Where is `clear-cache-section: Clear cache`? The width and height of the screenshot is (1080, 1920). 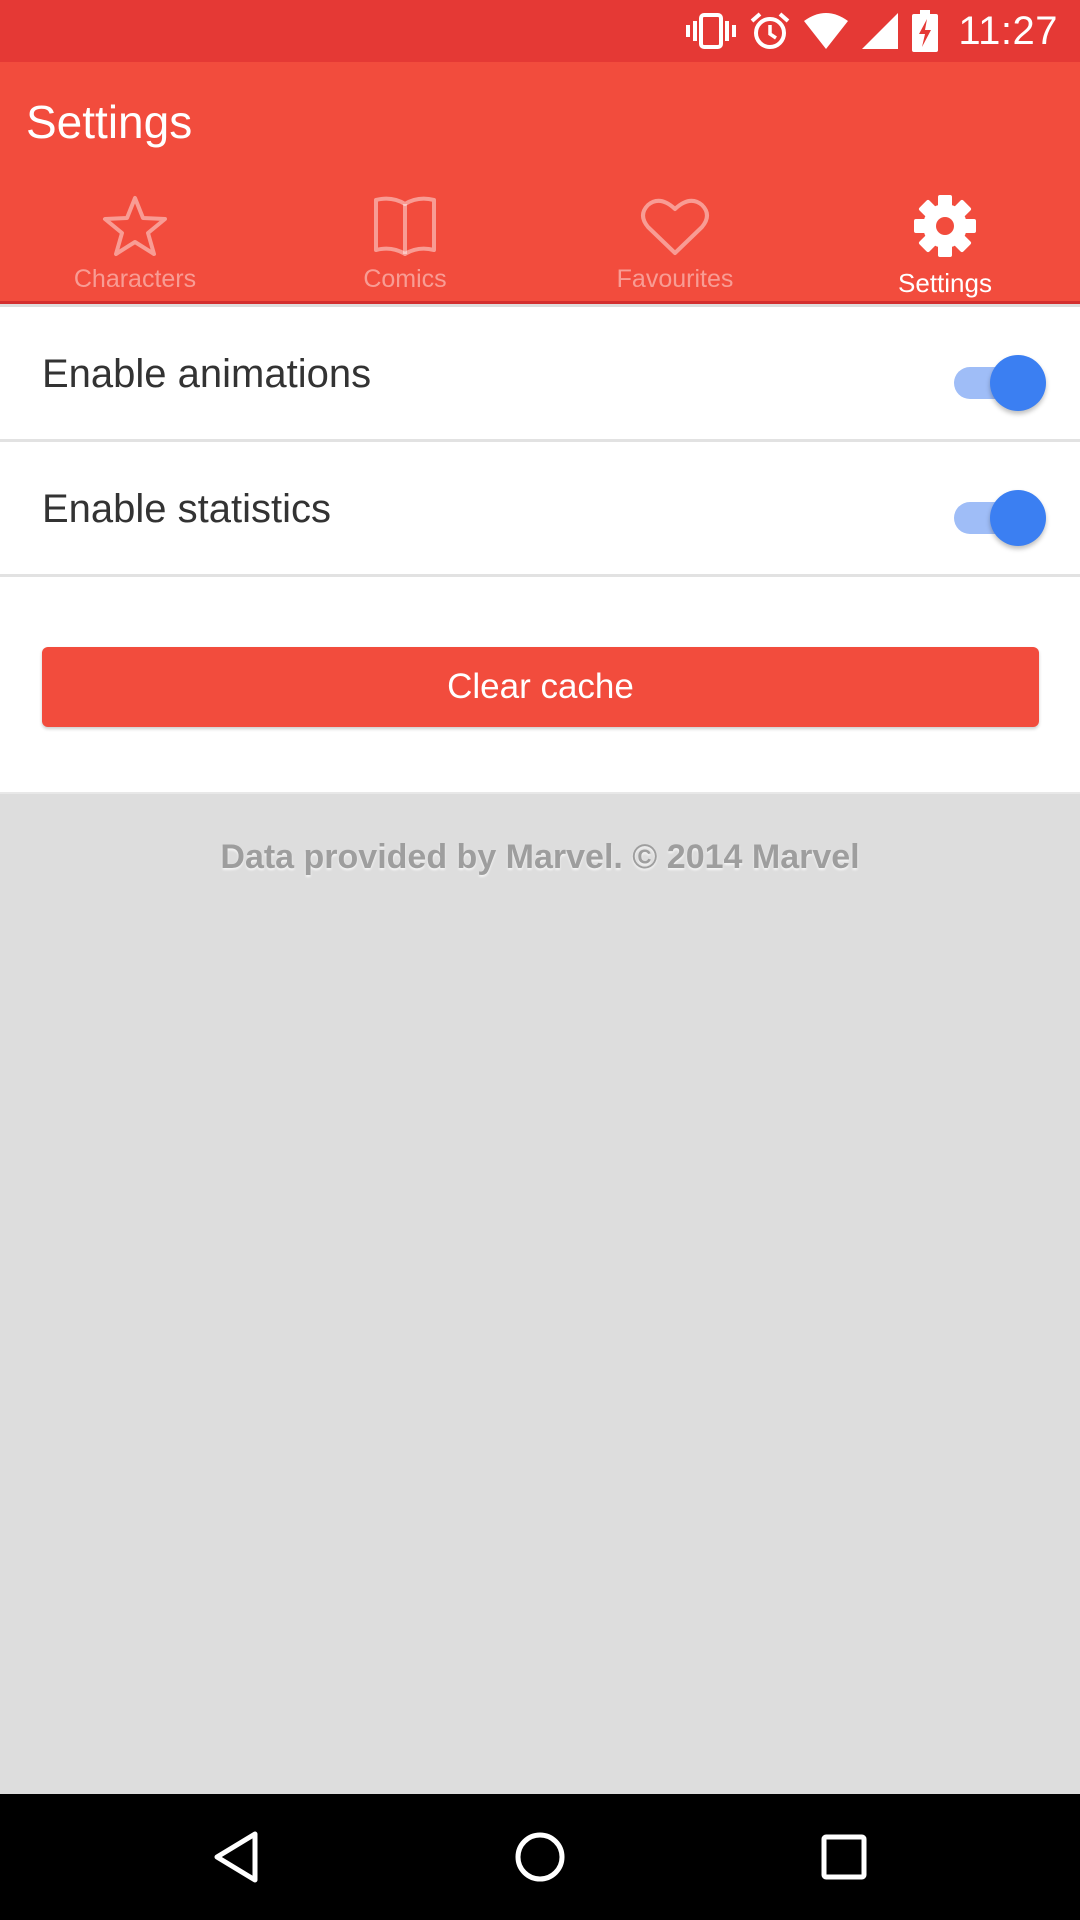
clear-cache-section: Clear cache is located at coordinates (540, 685).